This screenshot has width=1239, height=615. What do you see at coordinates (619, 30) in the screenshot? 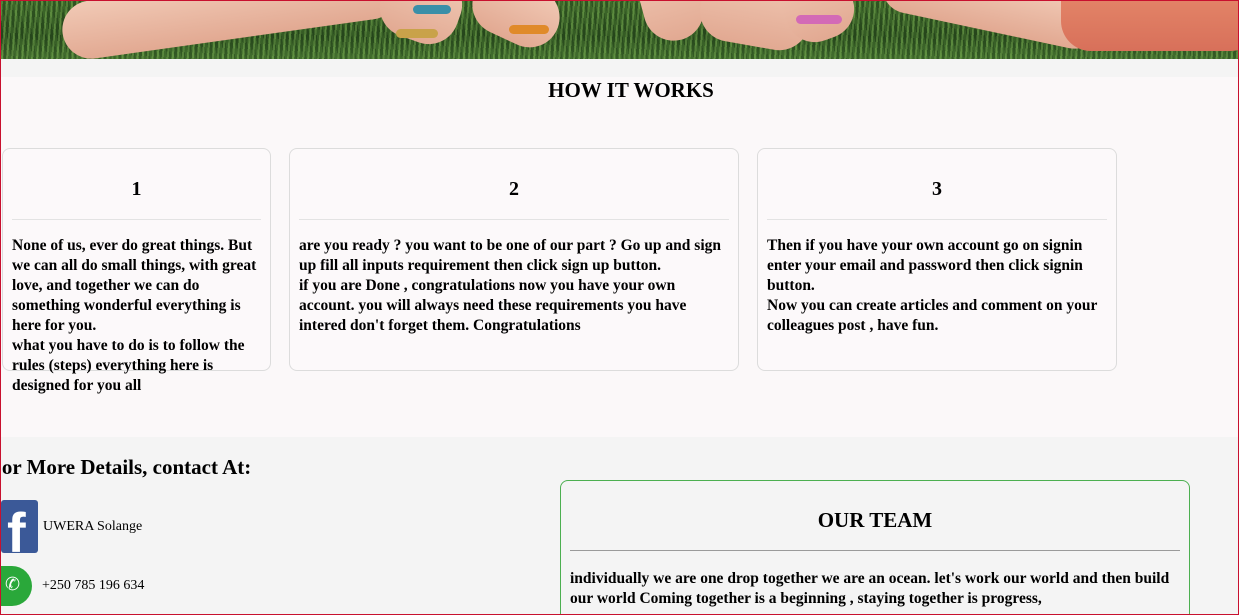
I see `hero-image` at bounding box center [619, 30].